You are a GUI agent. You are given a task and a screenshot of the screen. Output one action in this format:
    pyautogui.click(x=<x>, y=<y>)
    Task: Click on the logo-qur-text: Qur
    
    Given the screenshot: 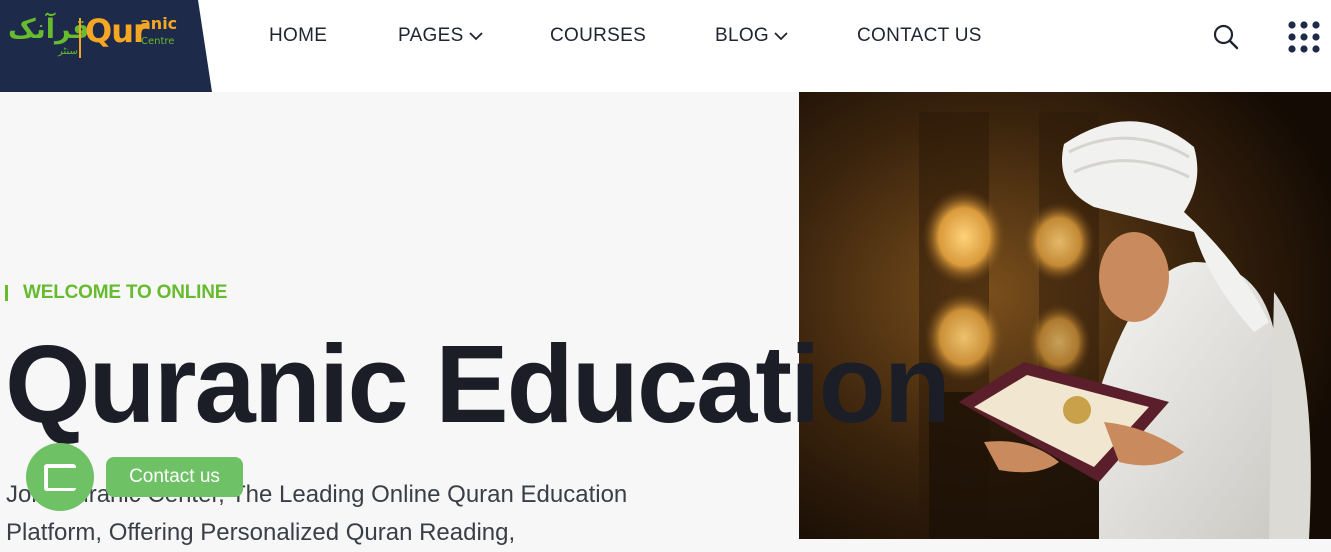 What is the action you would take?
    pyautogui.click(x=117, y=31)
    